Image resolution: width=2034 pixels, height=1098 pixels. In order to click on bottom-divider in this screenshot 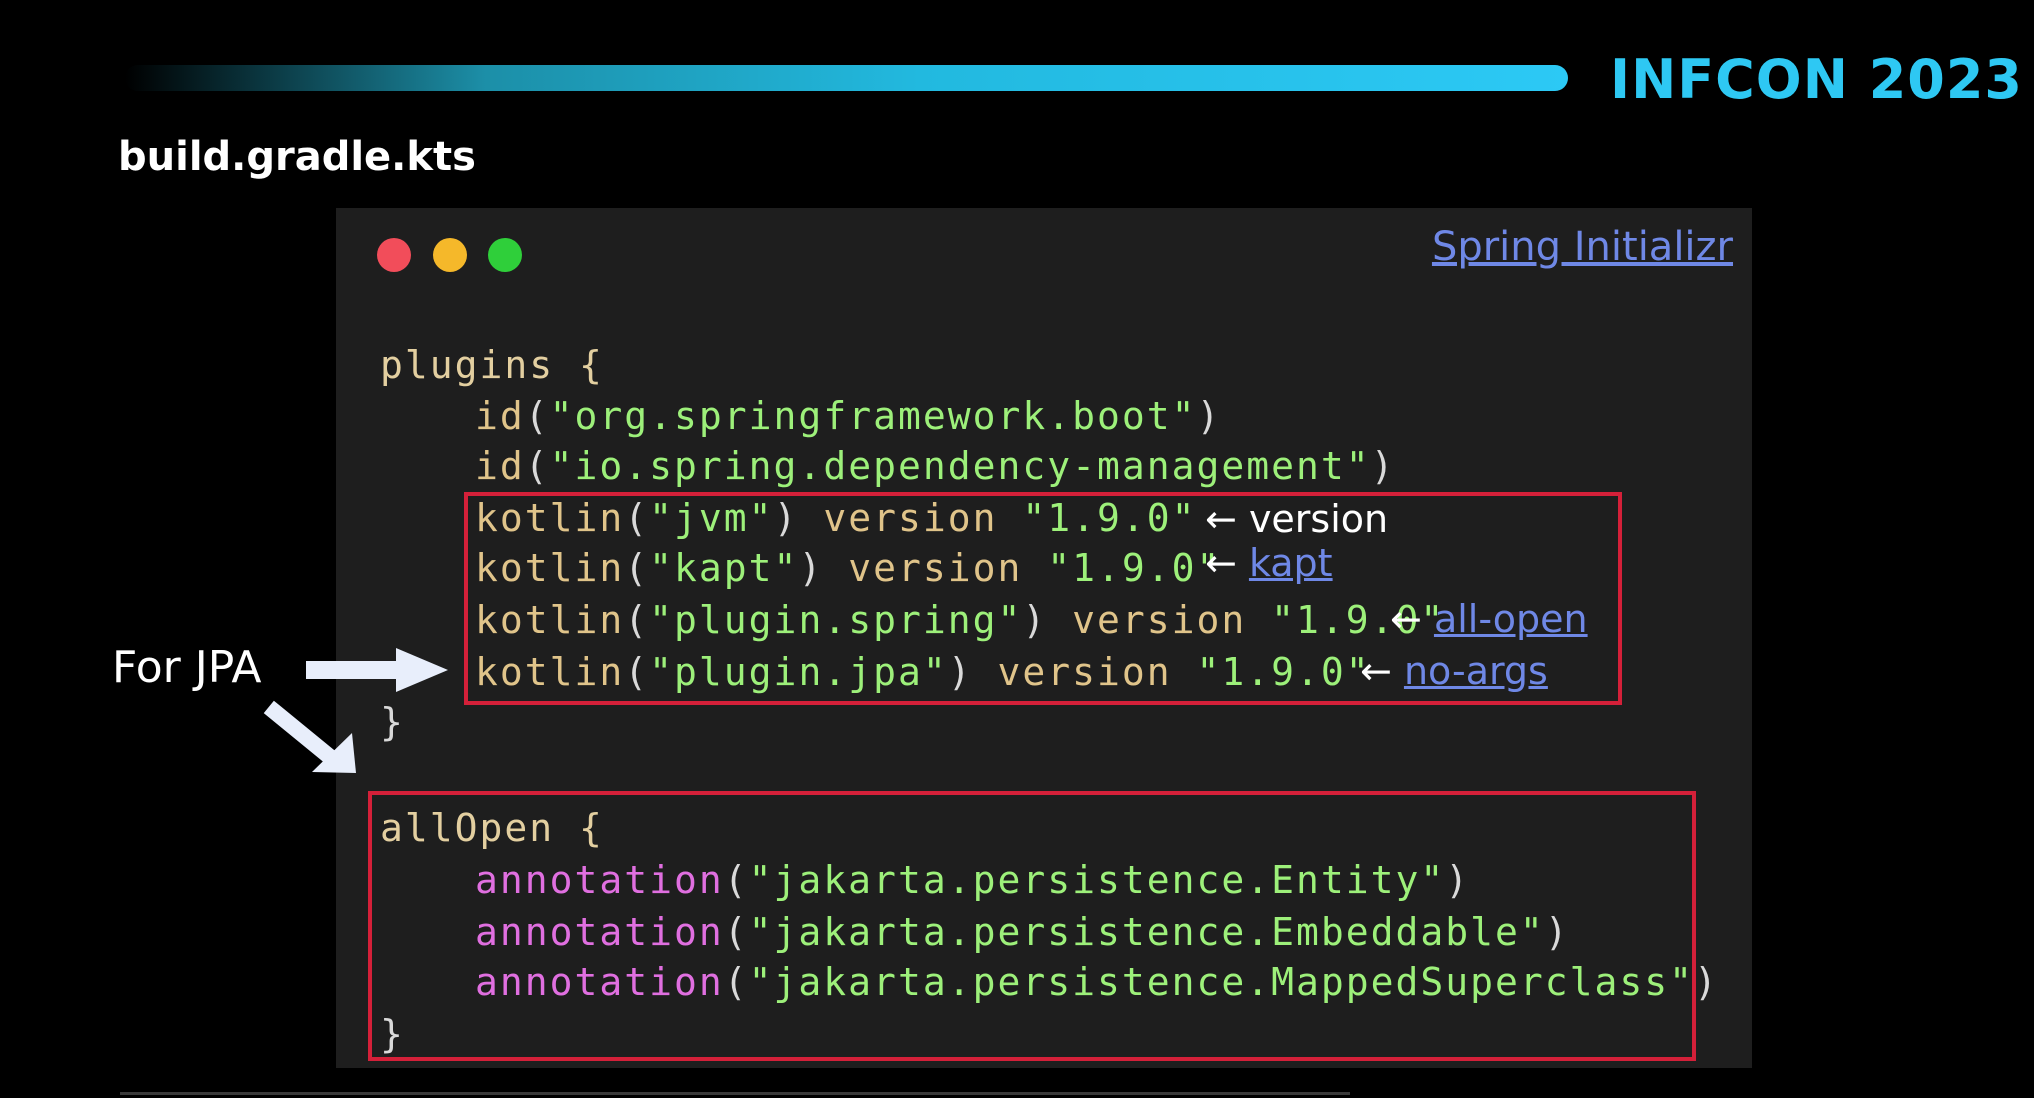, I will do `click(735, 1093)`.